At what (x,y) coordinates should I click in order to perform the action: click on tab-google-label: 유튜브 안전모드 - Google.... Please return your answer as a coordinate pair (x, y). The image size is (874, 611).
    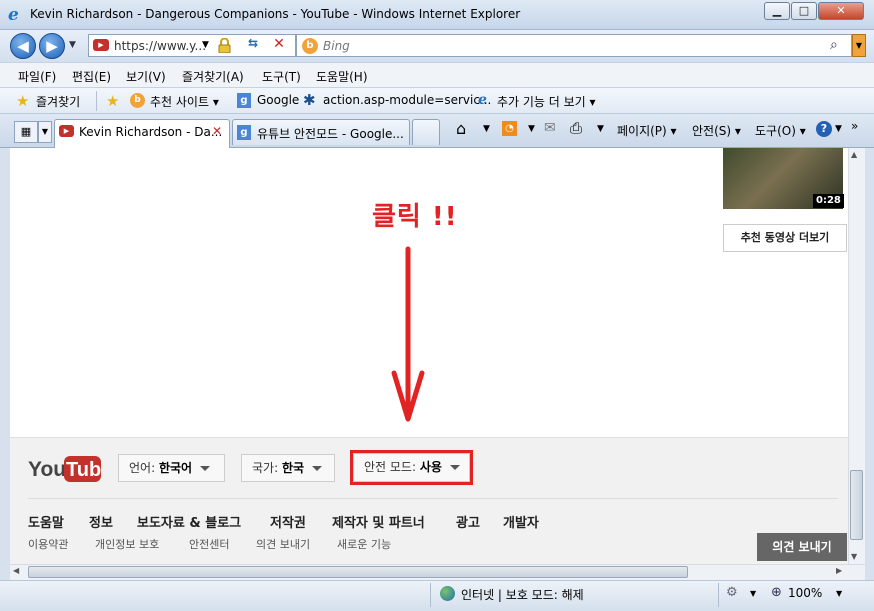
    Looking at the image, I should click on (330, 134).